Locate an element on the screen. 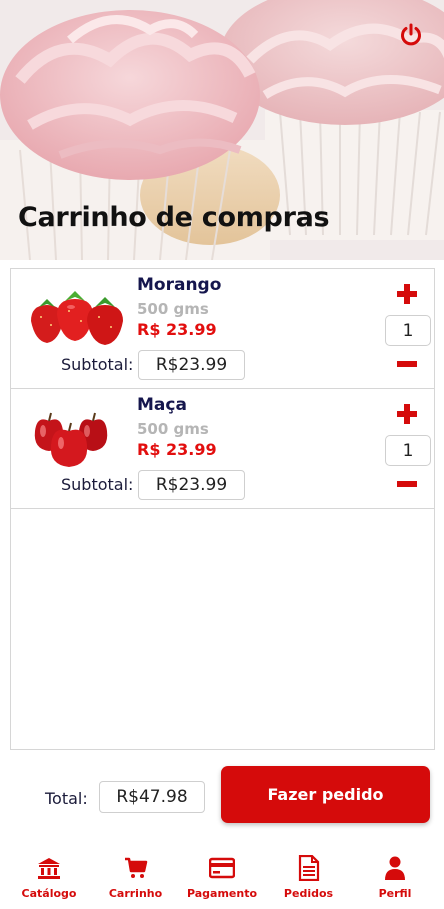 This screenshot has width=444, height=909. nav-label: Perfil is located at coordinates (395, 893).